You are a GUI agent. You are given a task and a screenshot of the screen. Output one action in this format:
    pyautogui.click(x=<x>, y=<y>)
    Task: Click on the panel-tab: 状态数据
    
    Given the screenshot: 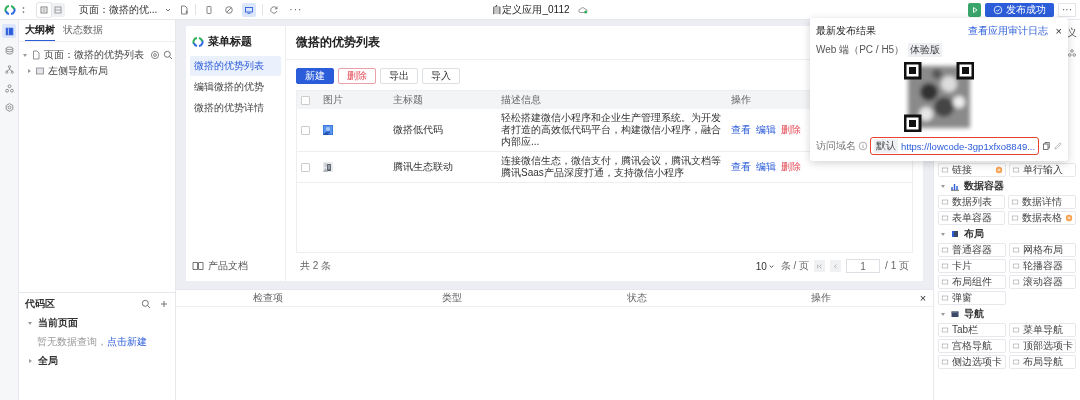 What is the action you would take?
    pyautogui.click(x=83, y=30)
    